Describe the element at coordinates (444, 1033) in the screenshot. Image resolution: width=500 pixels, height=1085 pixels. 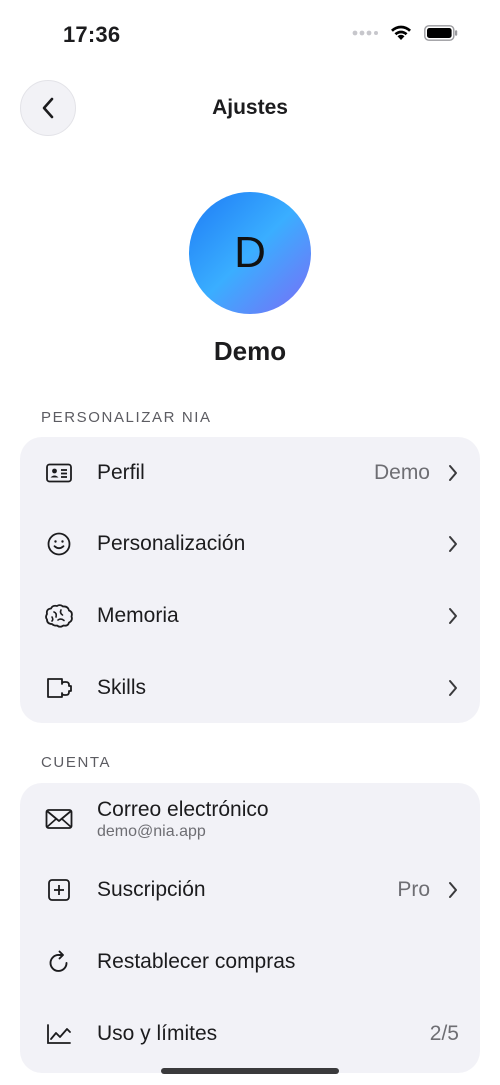
I see `settings-row-value: 2/5` at that location.